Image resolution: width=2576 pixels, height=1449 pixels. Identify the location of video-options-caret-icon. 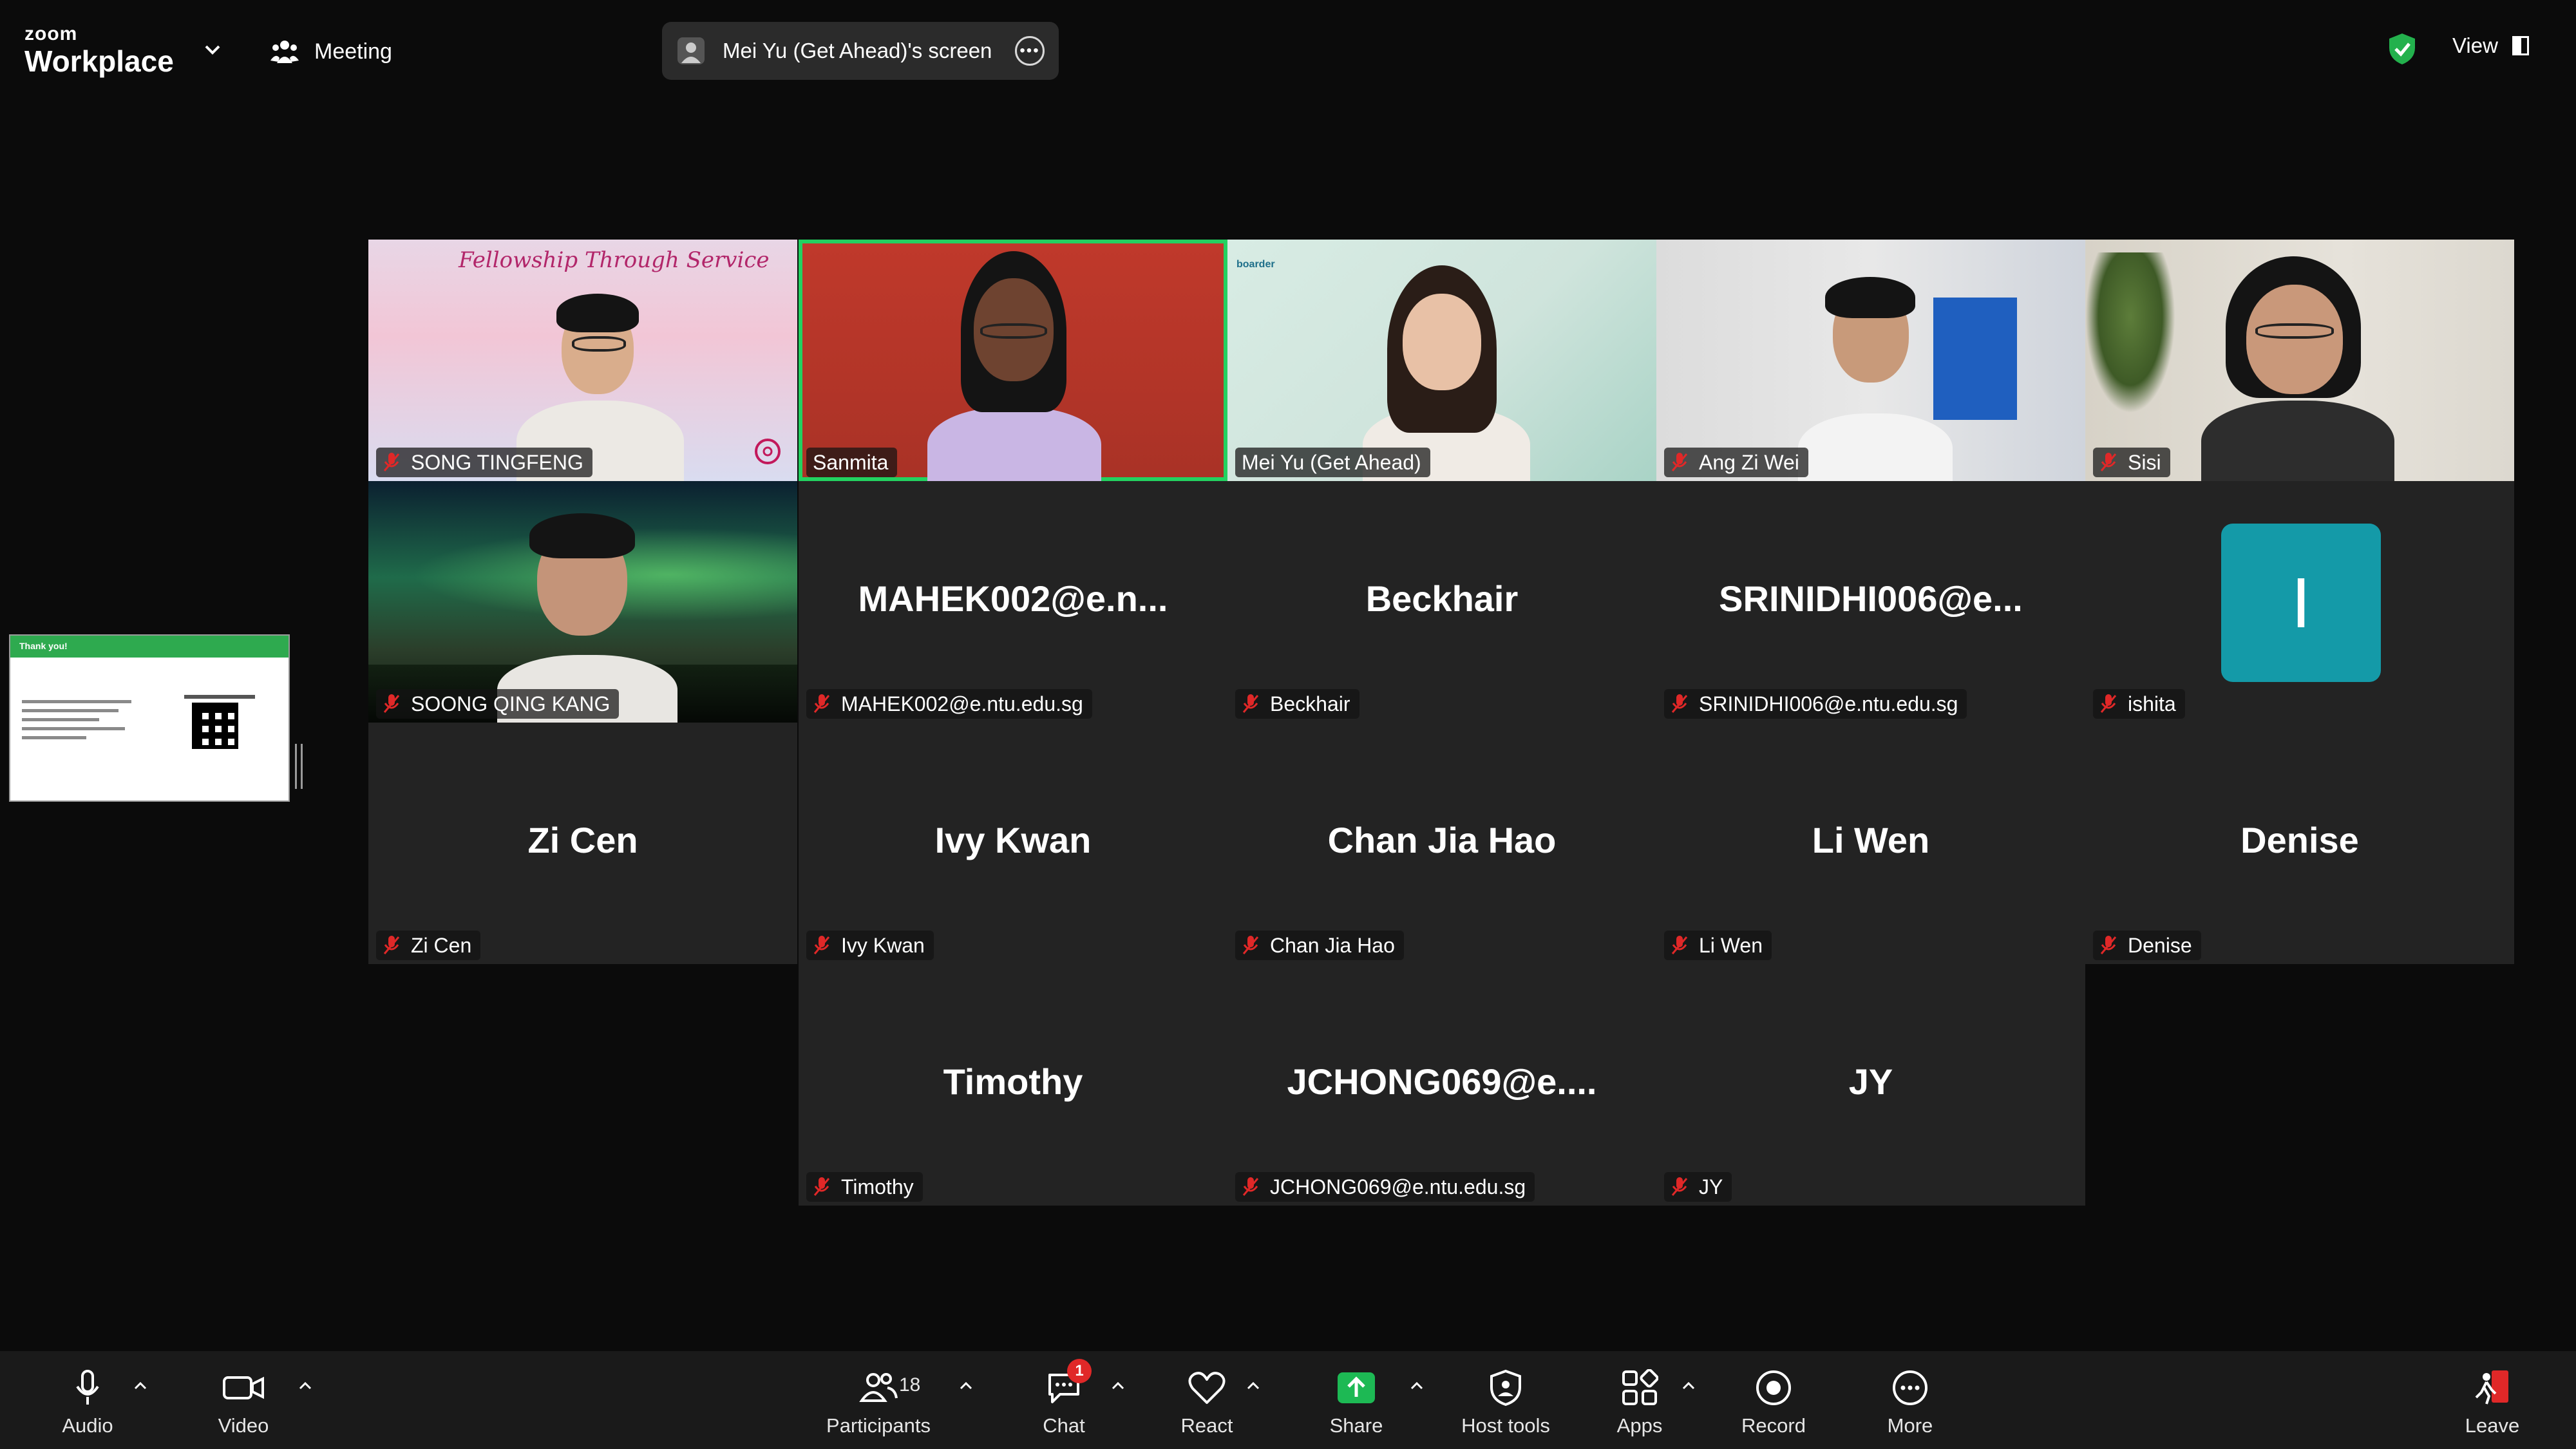
(305, 1386).